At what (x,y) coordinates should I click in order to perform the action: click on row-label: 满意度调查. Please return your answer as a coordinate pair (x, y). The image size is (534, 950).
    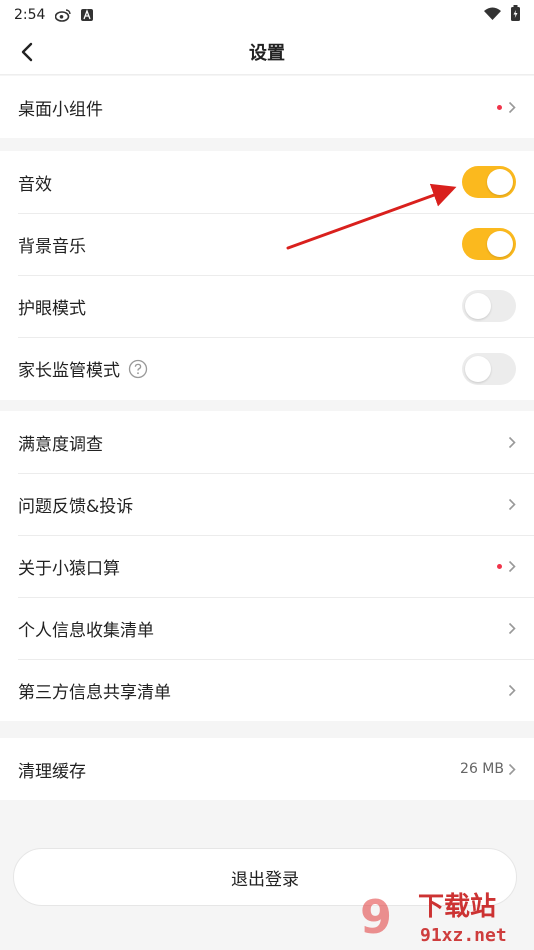
    Looking at the image, I should click on (60, 444).